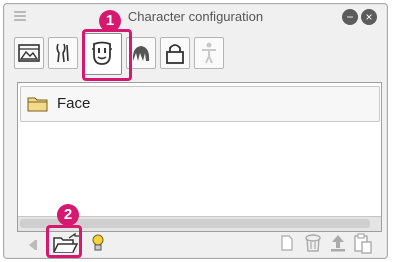 This screenshot has width=397, height=262. What do you see at coordinates (64, 241) in the screenshot?
I see `open-folder-highlight` at bounding box center [64, 241].